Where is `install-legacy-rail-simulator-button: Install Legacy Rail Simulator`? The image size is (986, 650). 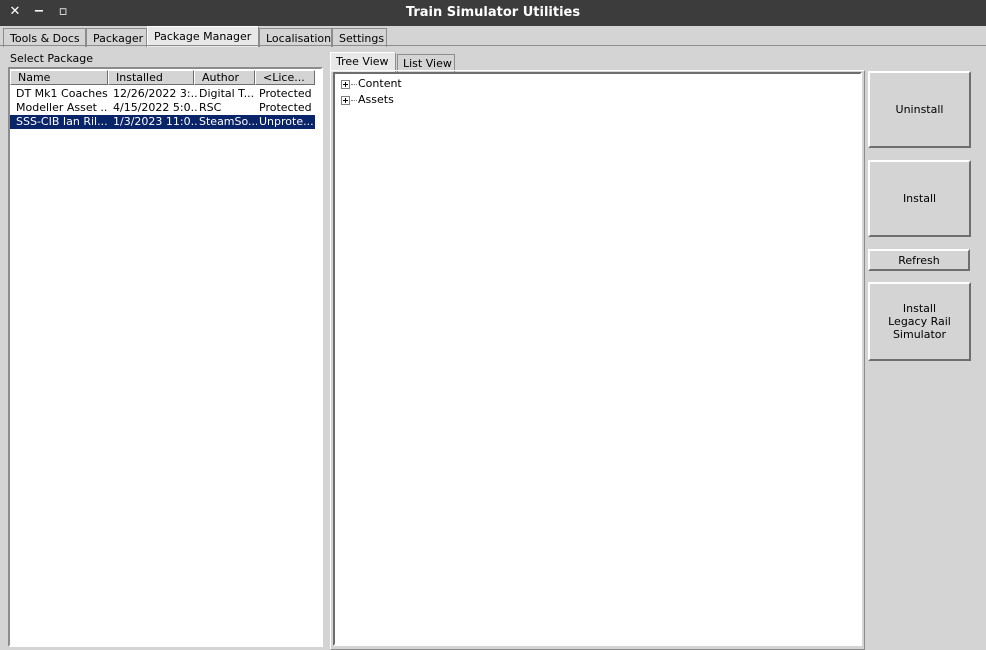 install-legacy-rail-simulator-button: Install Legacy Rail Simulator is located at coordinates (919, 321).